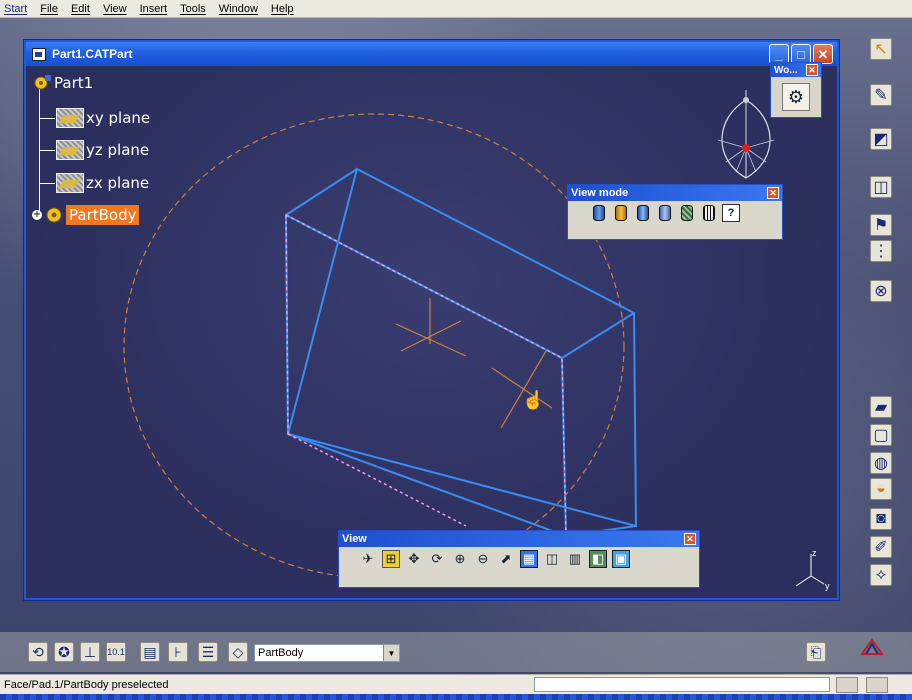  I want to click on menu-edit: Edit, so click(83, 9).